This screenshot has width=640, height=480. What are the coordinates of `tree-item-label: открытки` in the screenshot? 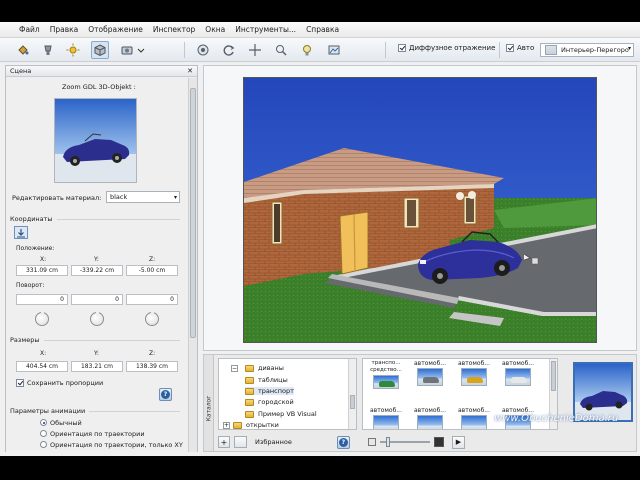 It's located at (262, 425).